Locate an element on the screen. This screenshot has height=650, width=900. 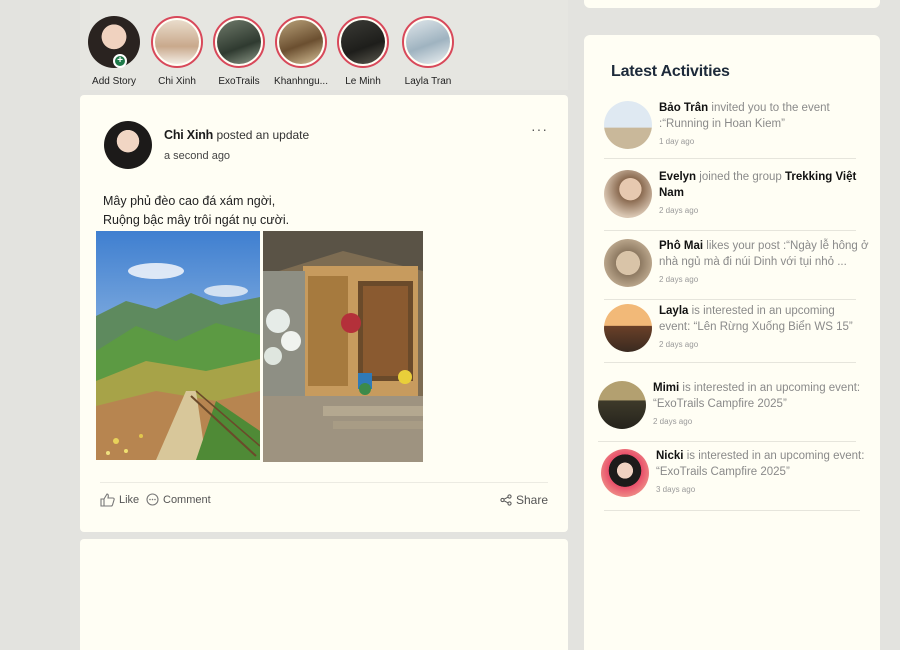
right-panel-top is located at coordinates (732, 4).